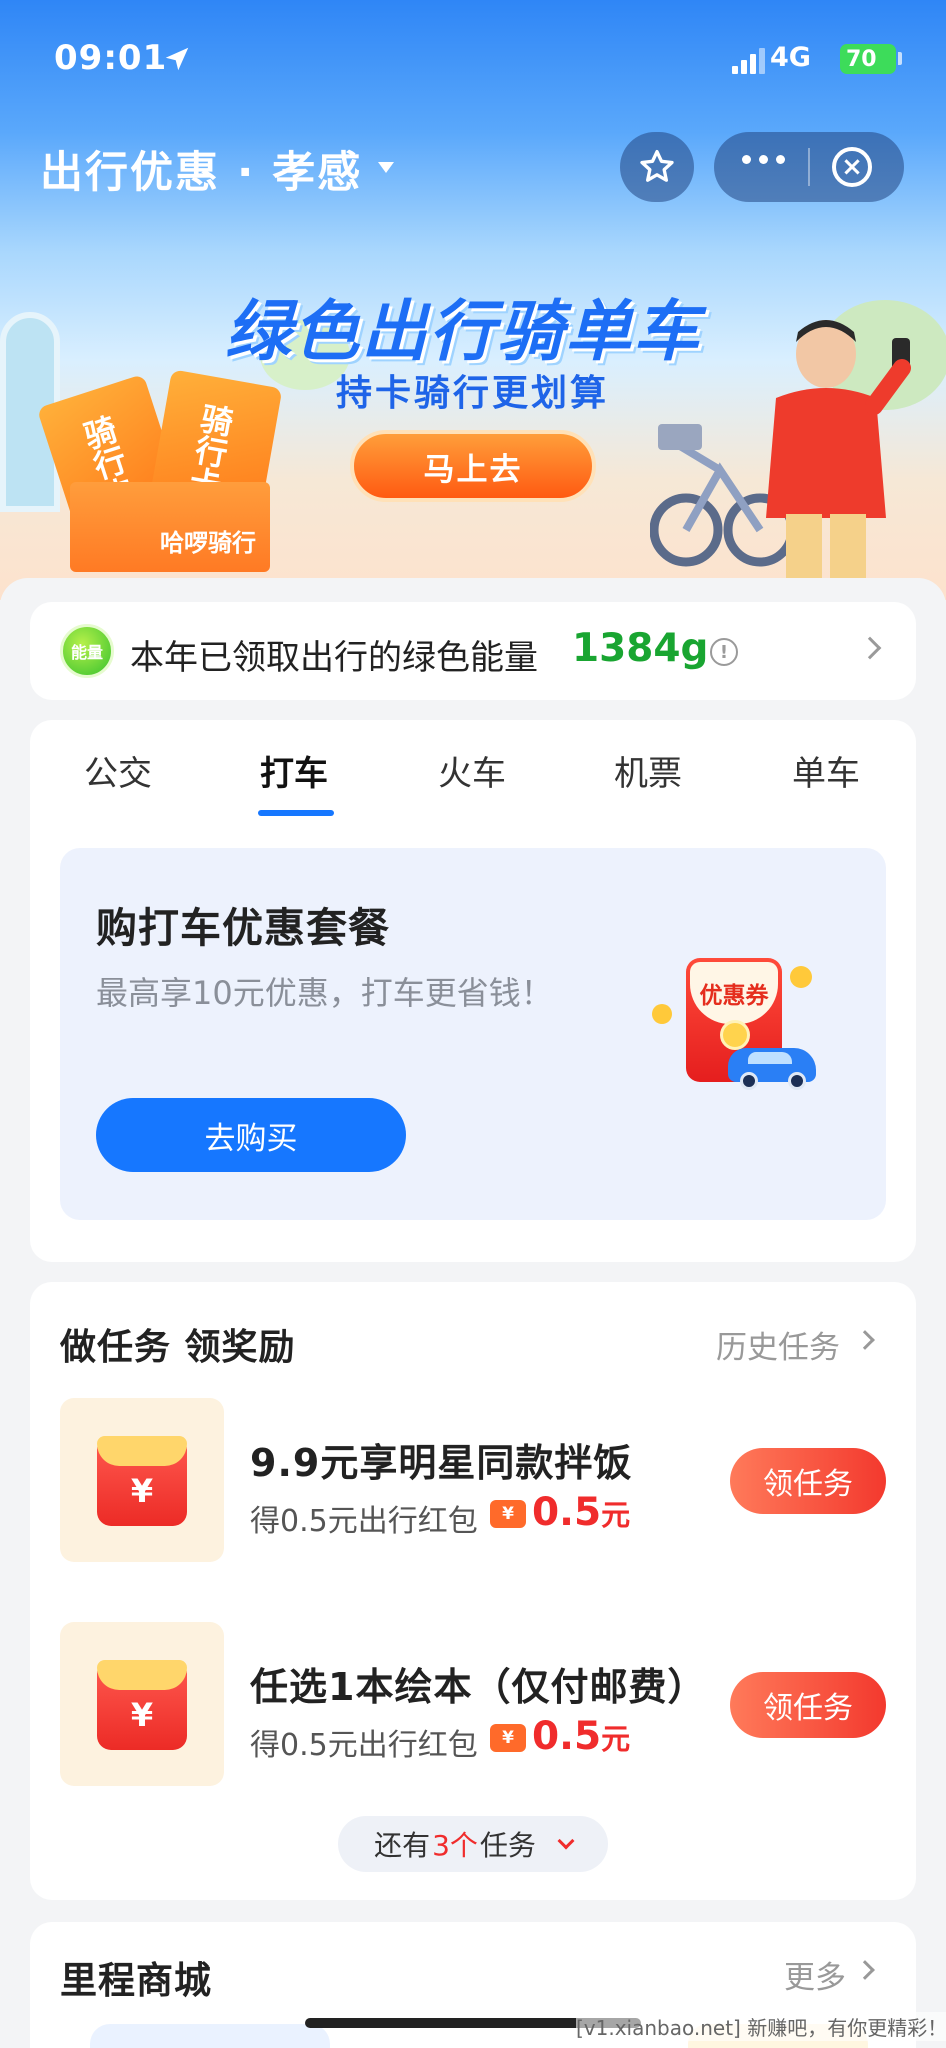  Describe the element at coordinates (648, 770) in the screenshot. I see `tab-flight: 机票` at that location.